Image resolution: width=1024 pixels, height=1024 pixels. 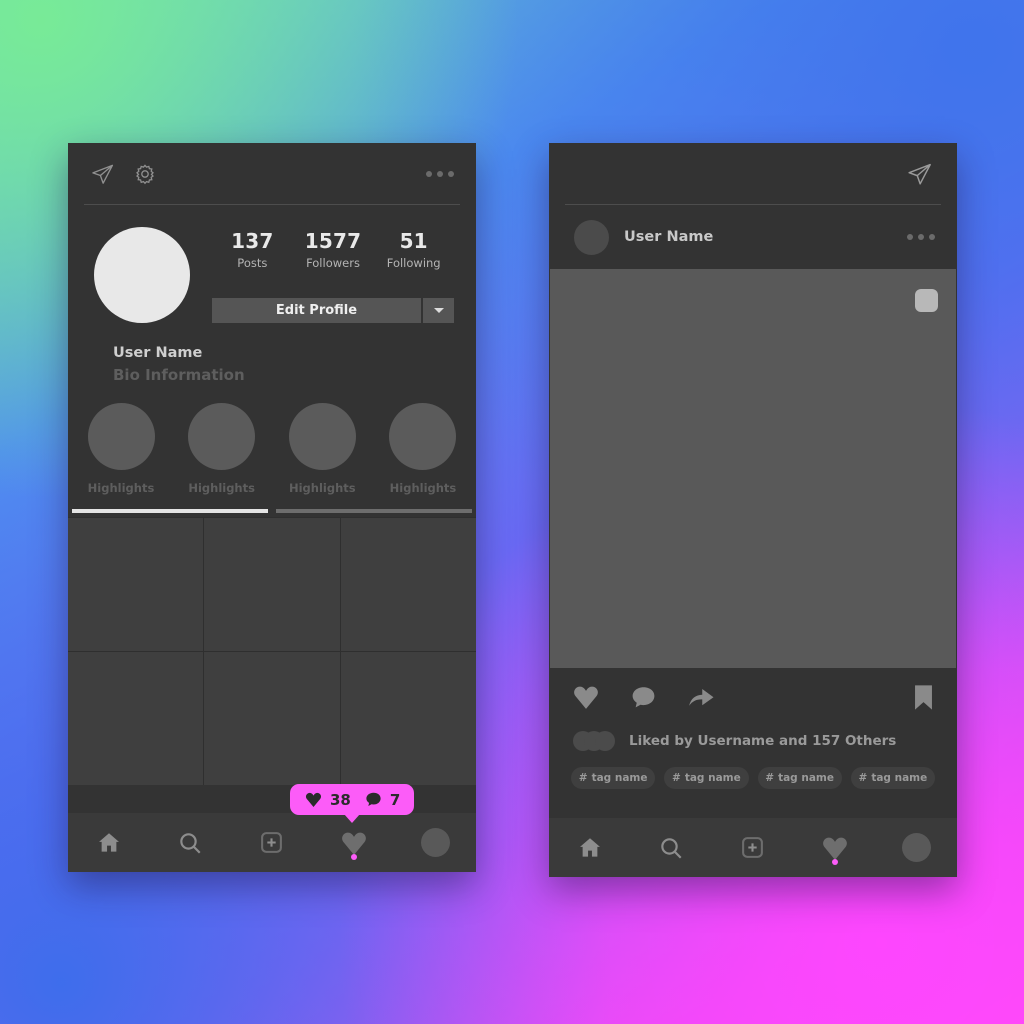 I want to click on stat-value: 51, so click(x=413, y=241).